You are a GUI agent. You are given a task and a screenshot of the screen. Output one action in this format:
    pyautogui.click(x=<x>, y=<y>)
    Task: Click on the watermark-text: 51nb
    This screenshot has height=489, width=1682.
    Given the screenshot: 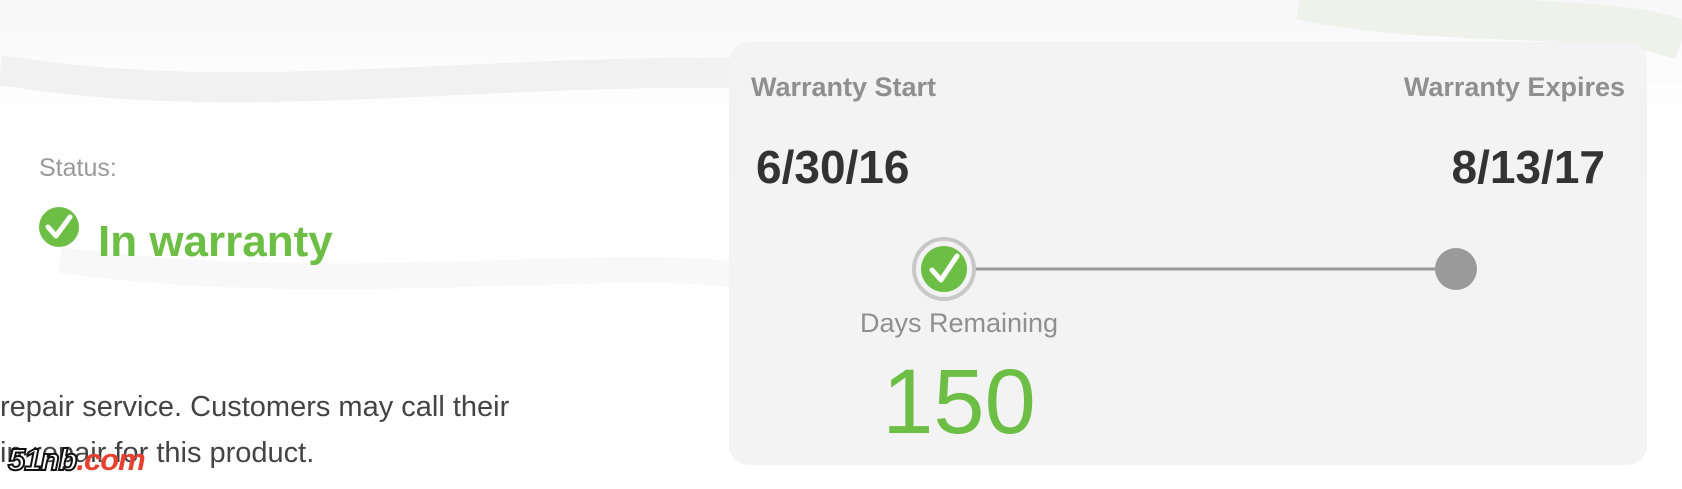 What is the action you would take?
    pyautogui.click(x=42, y=459)
    